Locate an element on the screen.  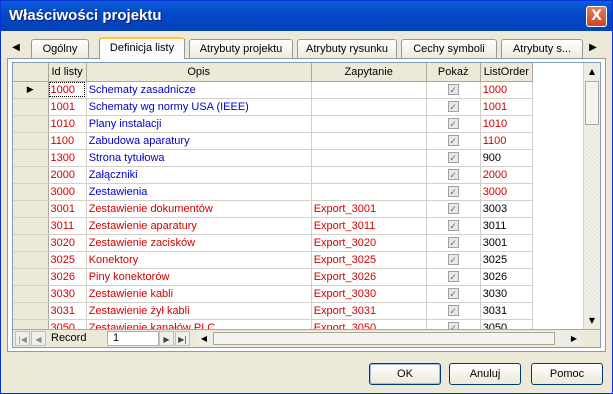
cell-id: 1300 is located at coordinates (67, 158).